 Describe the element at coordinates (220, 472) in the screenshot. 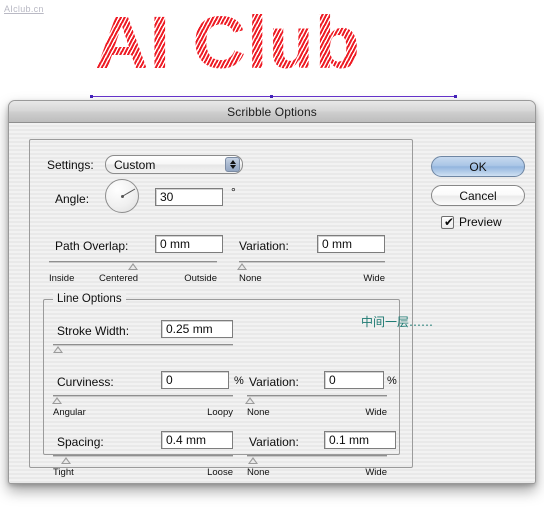

I see `spacing-tick-right: Loose` at that location.